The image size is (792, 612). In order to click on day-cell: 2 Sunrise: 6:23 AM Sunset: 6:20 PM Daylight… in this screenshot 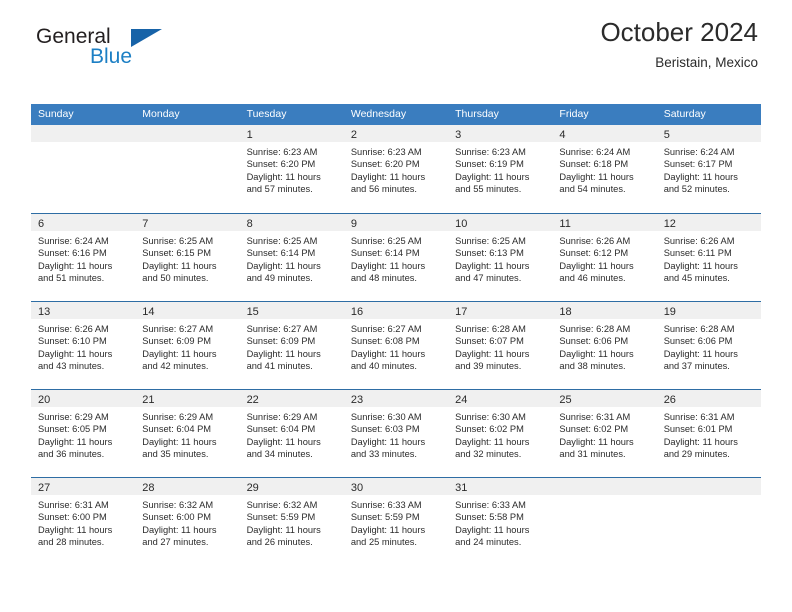, I will do `click(396, 169)`.